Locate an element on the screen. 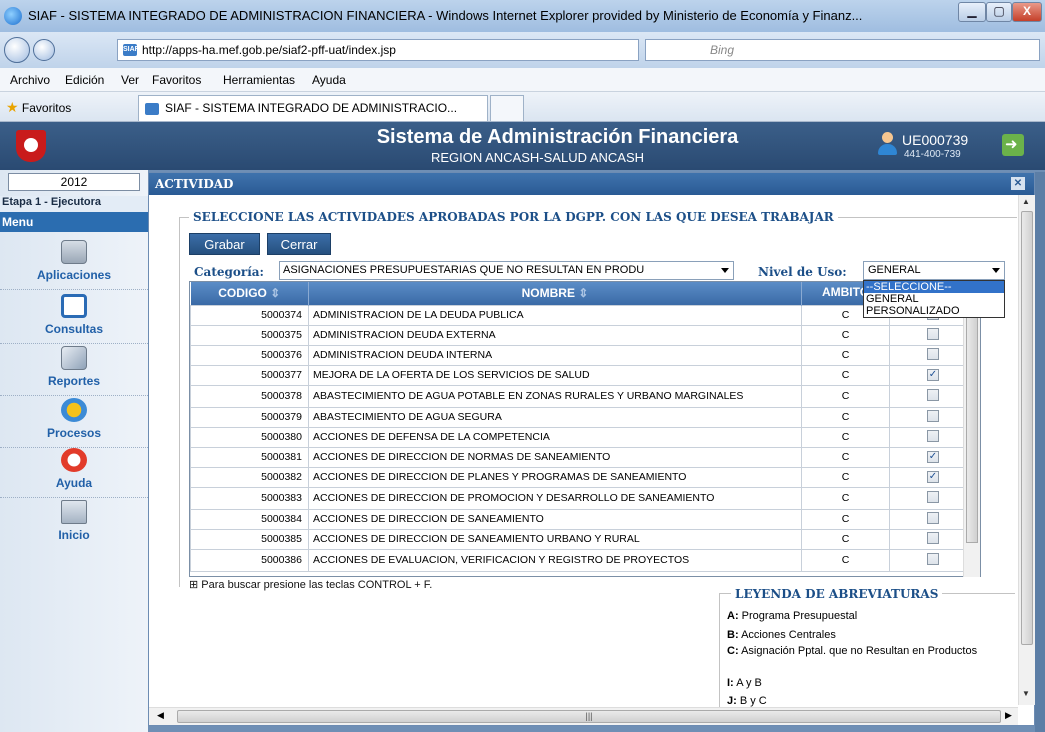 The width and height of the screenshot is (1045, 732). nivel-option: GENERAL is located at coordinates (934, 299).